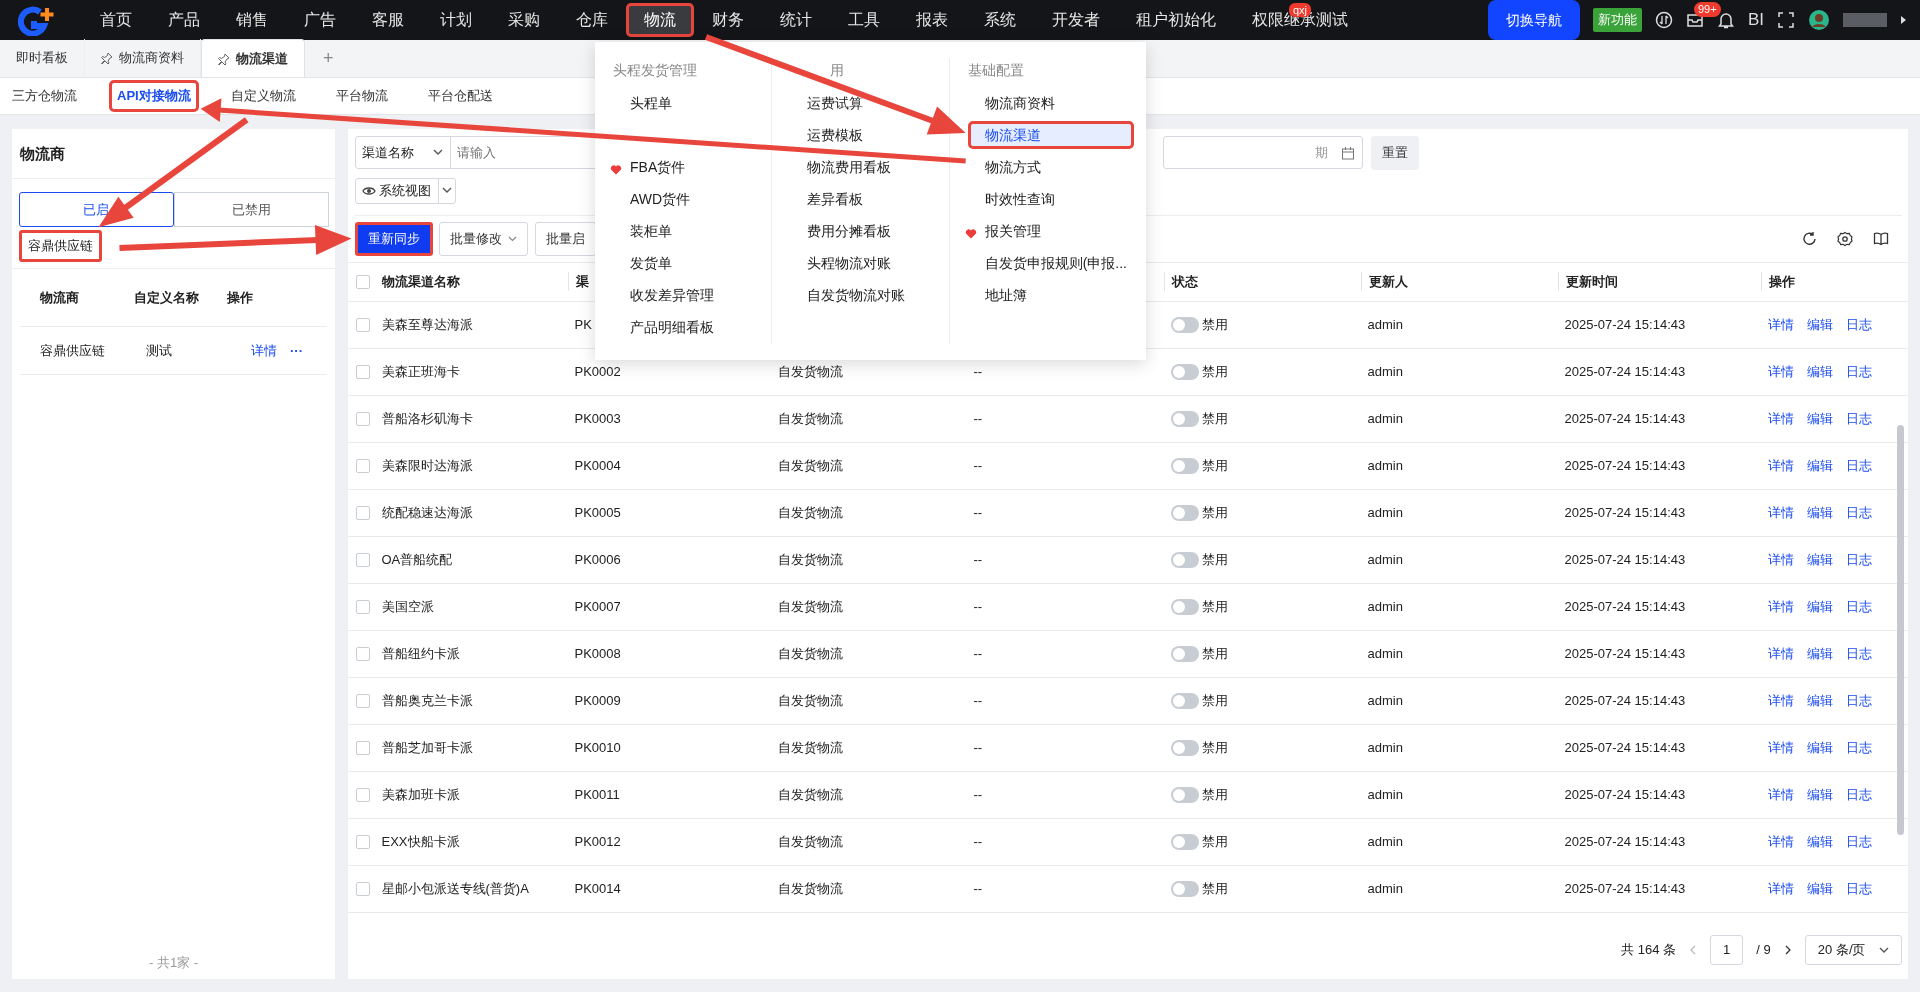 The image size is (1920, 992). What do you see at coordinates (796, 20) in the screenshot?
I see `nav-item: 统计` at bounding box center [796, 20].